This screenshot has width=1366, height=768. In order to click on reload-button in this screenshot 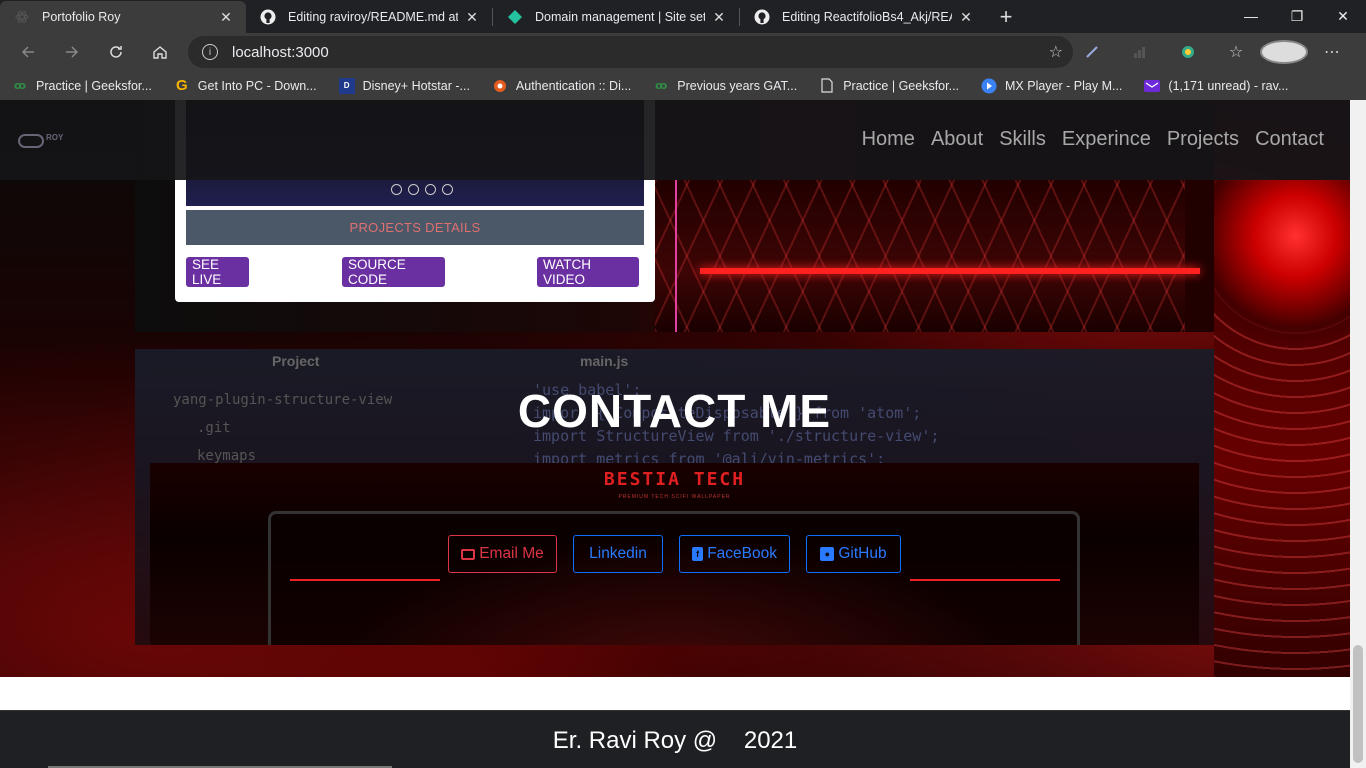, I will do `click(116, 52)`.